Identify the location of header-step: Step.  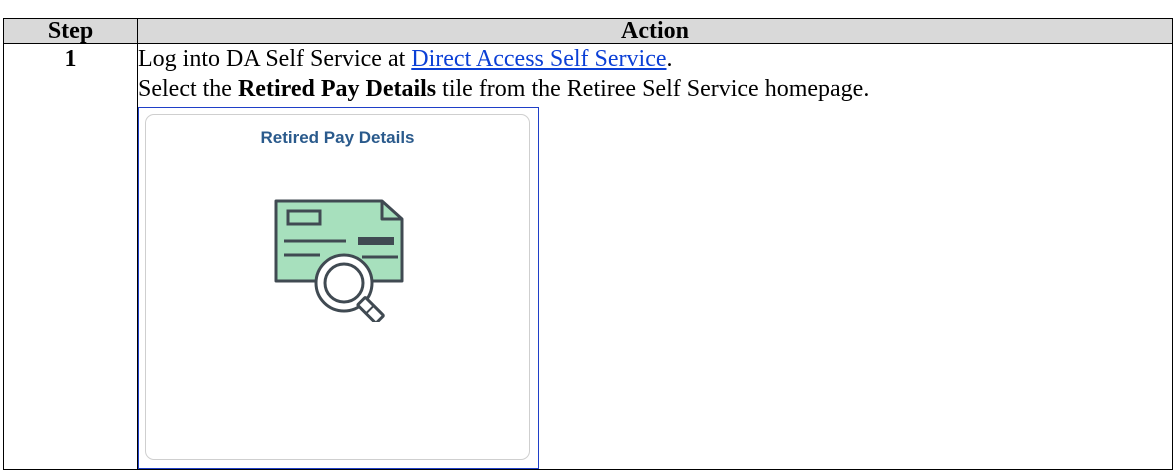
(70, 31).